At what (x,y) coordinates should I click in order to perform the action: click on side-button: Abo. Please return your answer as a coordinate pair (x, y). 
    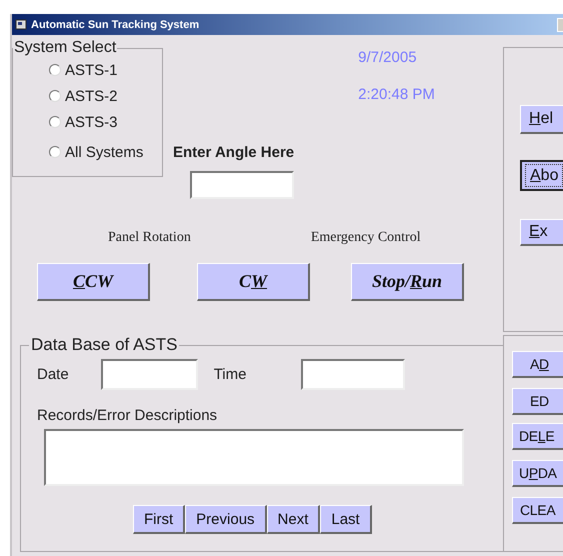
    Looking at the image, I should click on (541, 175).